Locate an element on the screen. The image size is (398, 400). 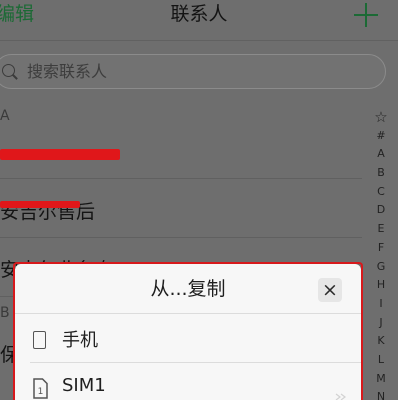
contact-row is located at coordinates (182, 154).